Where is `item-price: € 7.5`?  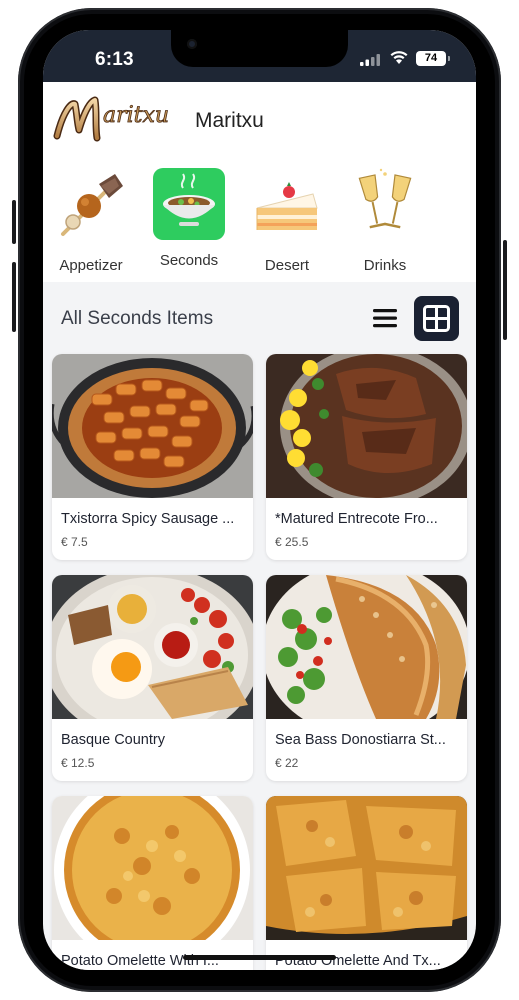
item-price: € 7.5 is located at coordinates (74, 542).